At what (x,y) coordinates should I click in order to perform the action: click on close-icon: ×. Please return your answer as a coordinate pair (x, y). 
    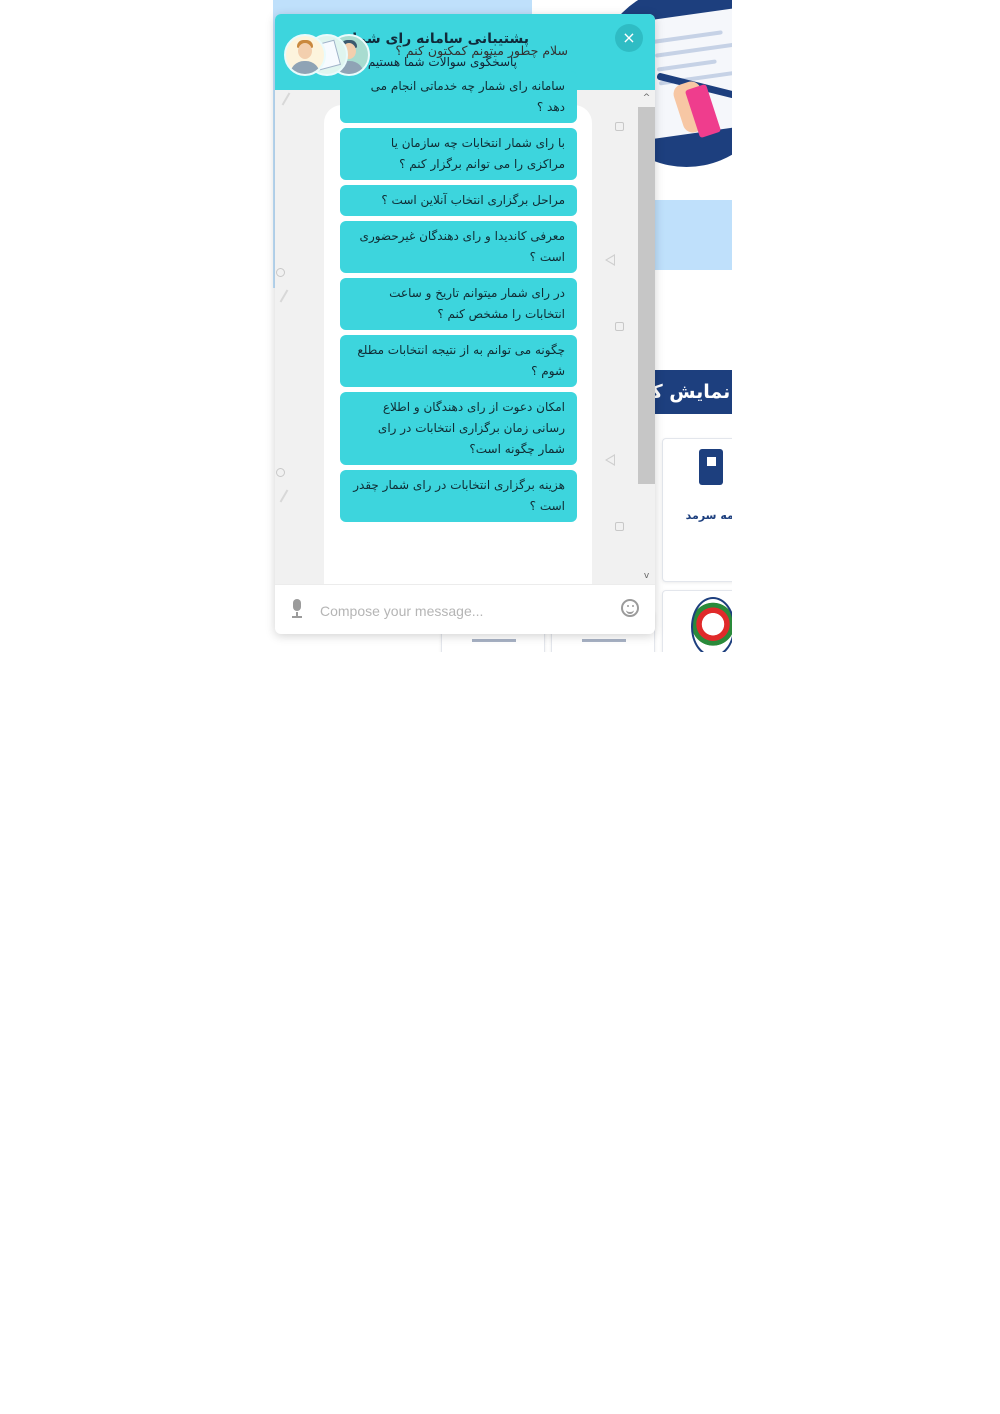
    Looking at the image, I should click on (629, 37).